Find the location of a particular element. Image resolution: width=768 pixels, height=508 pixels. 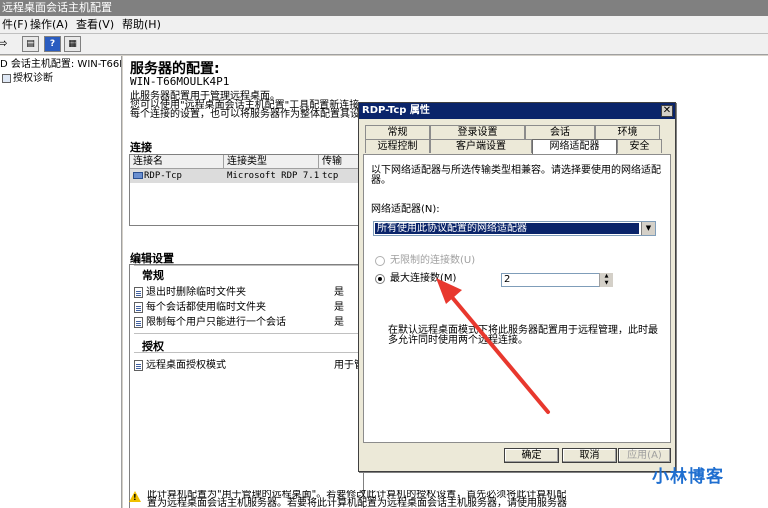

tree-item-session-host-config: D 会话主机配置: WIN-T66M is located at coordinates (61, 65).